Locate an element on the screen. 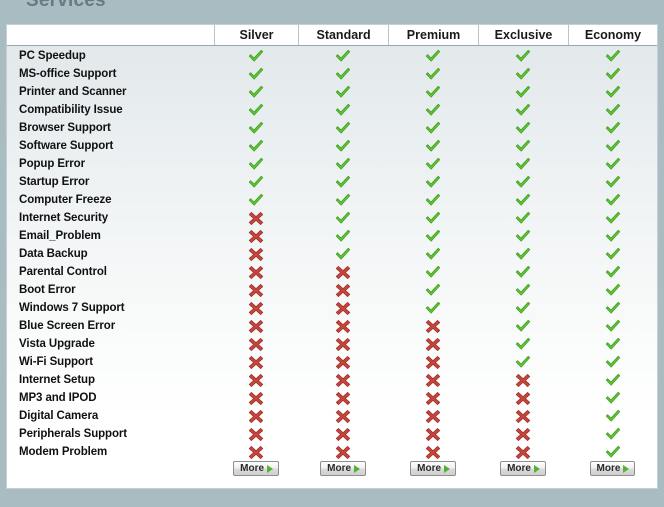  table-row: Peripherals Support is located at coordinates (332, 434).